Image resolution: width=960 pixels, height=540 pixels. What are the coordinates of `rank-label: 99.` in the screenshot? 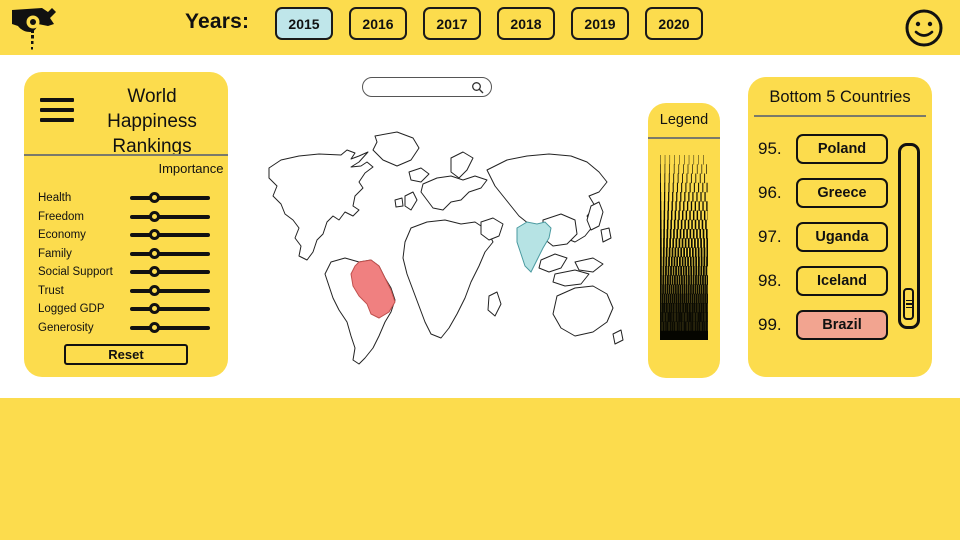 It's located at (770, 324).